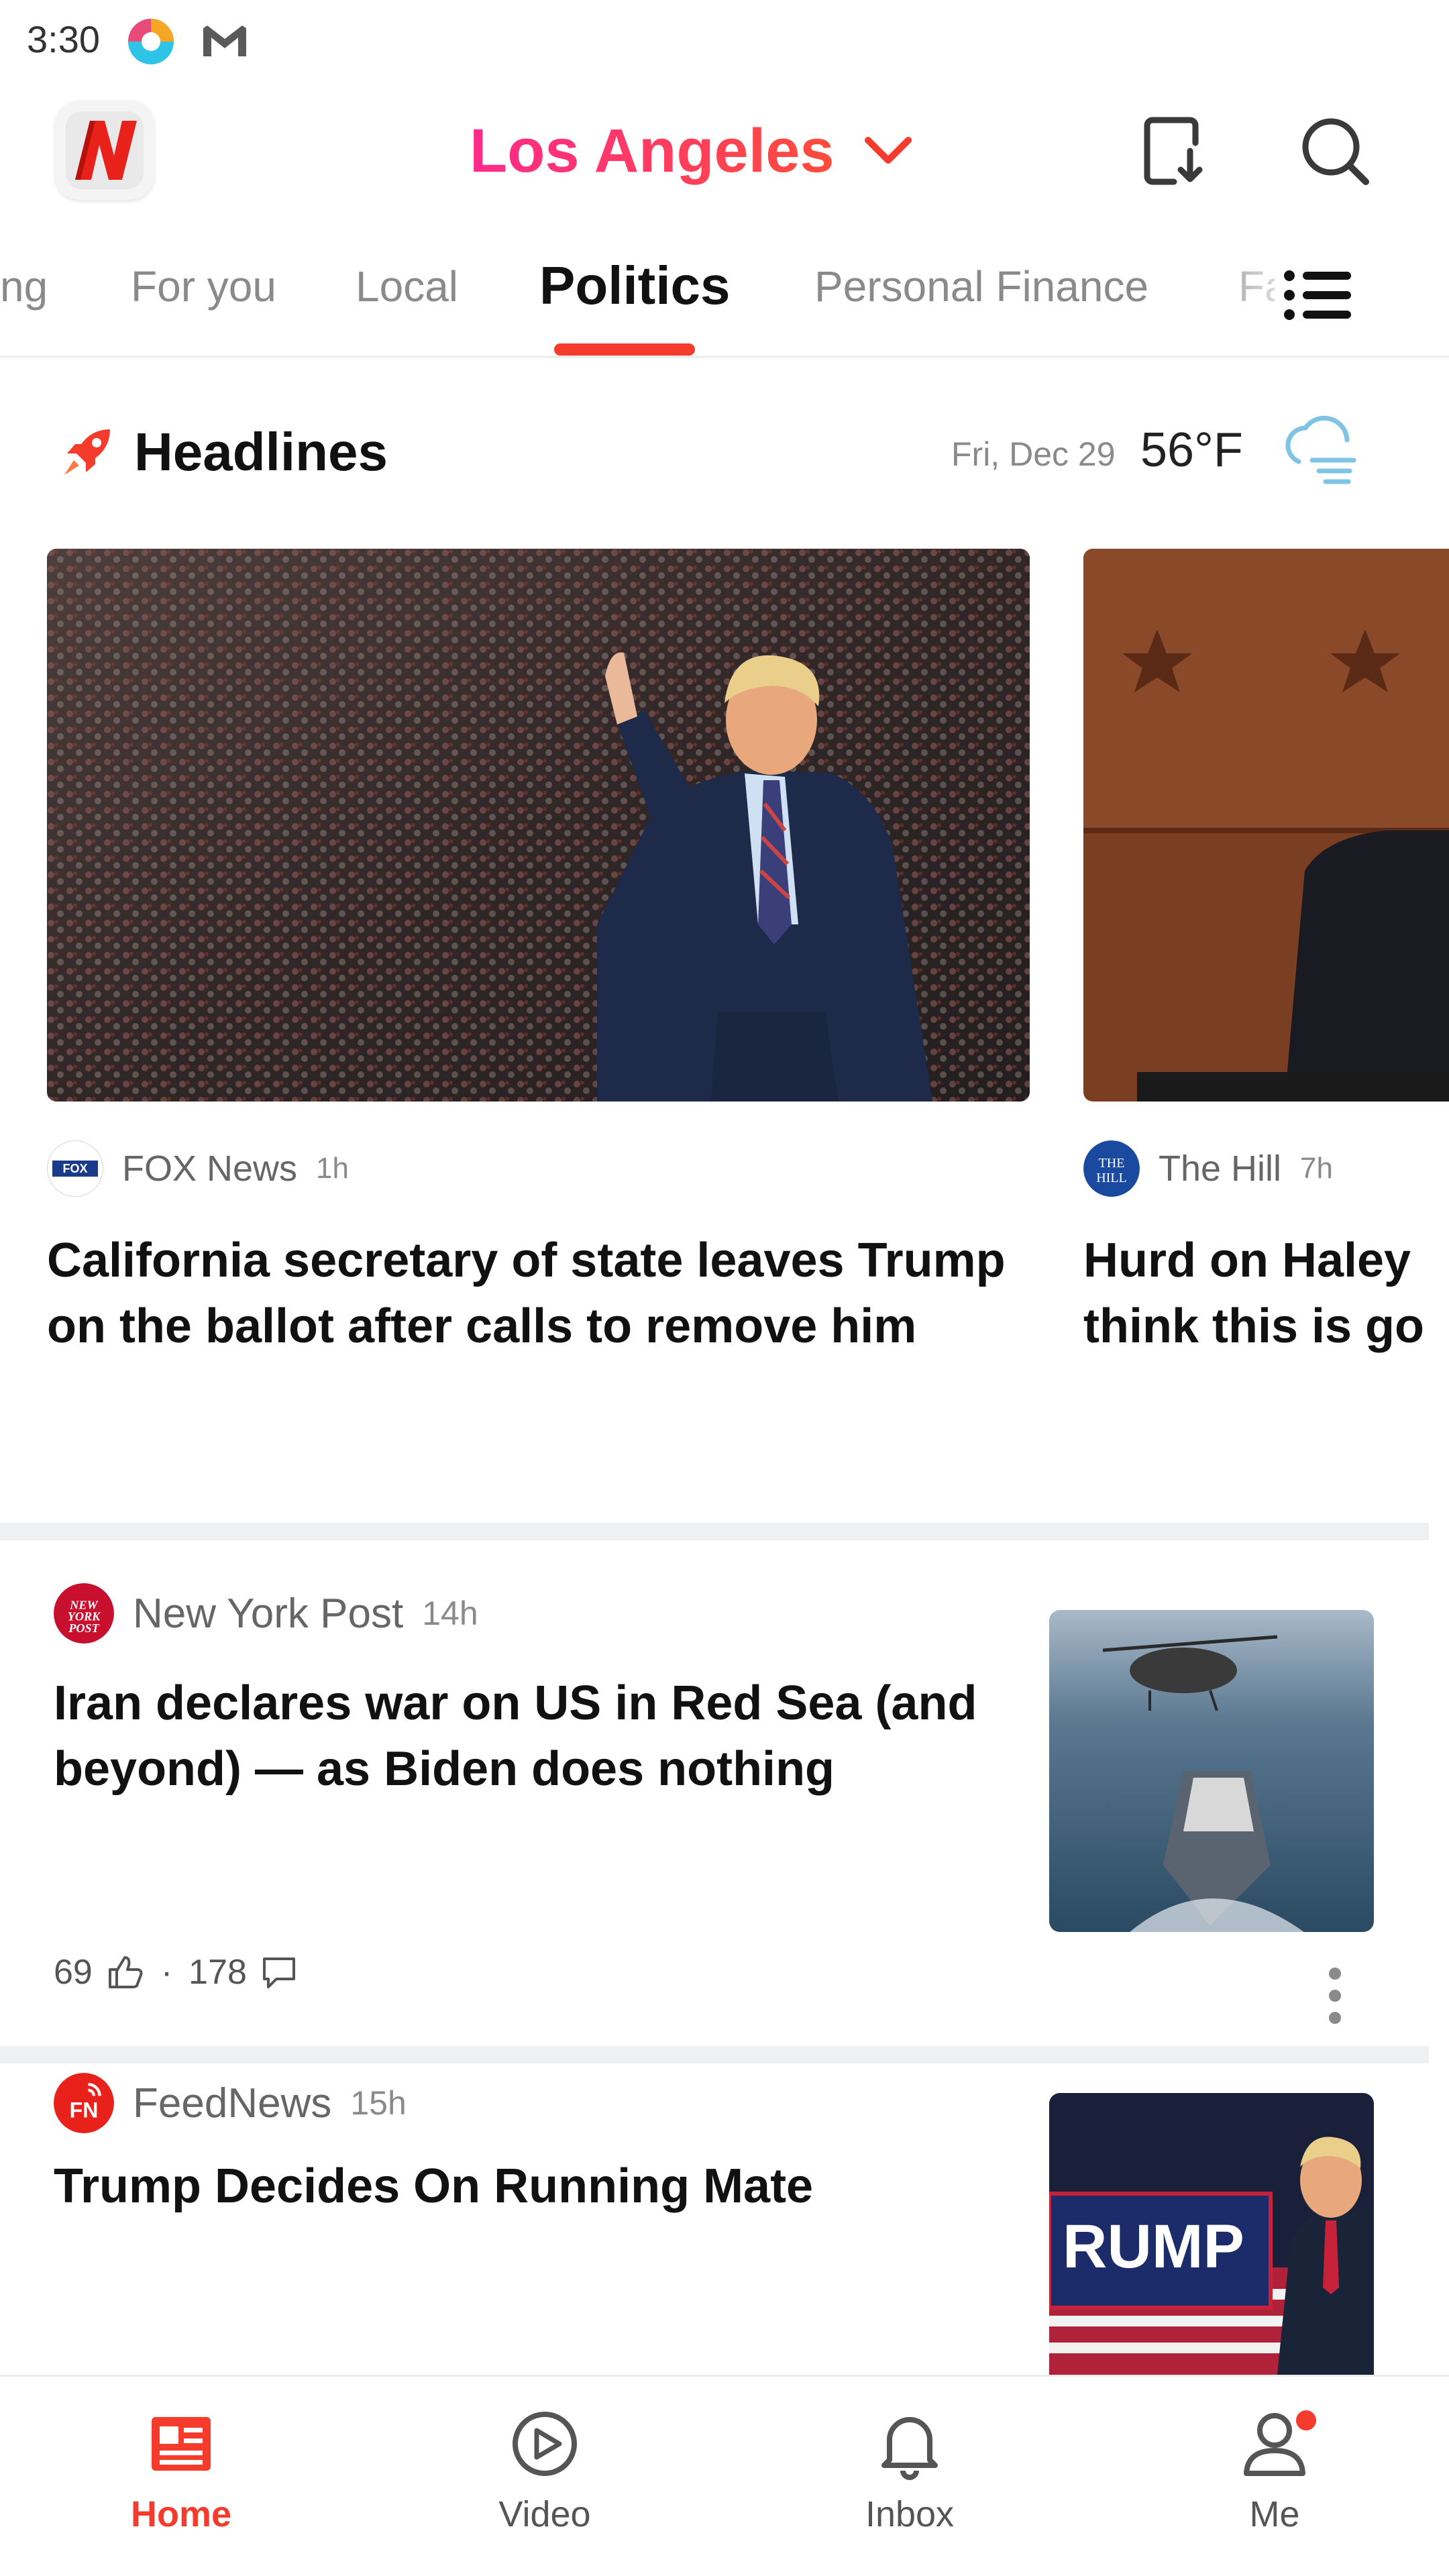 The image size is (1449, 2576). Describe the element at coordinates (1247, 1260) in the screenshot. I see `headline-title-2-line-1: Hurd on Haley` at that location.